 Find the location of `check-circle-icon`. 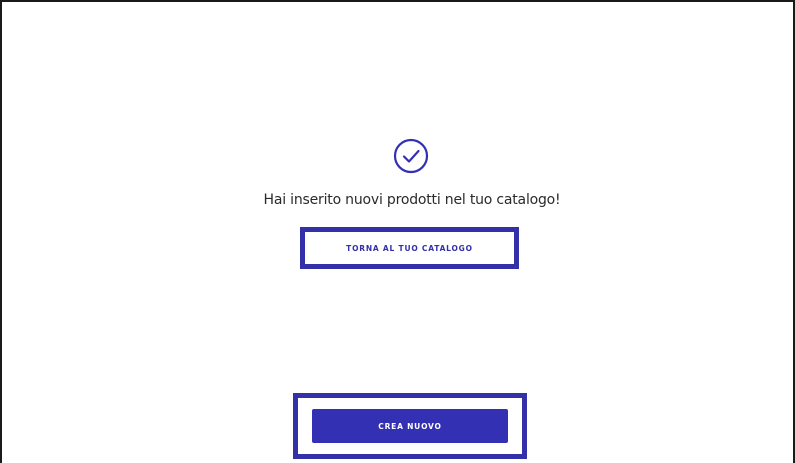

check-circle-icon is located at coordinates (411, 156).